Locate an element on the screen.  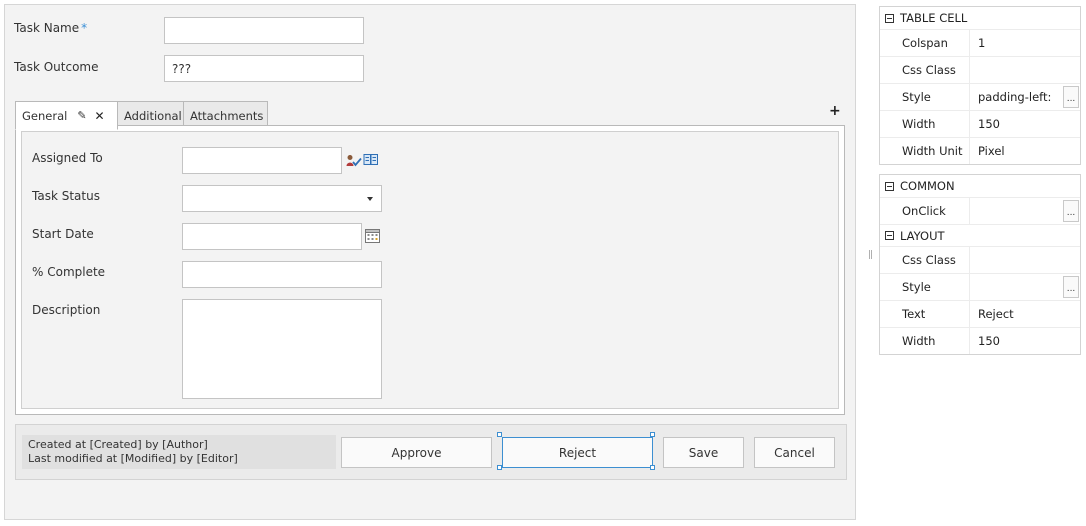
description-label: Description is located at coordinates (66, 310).